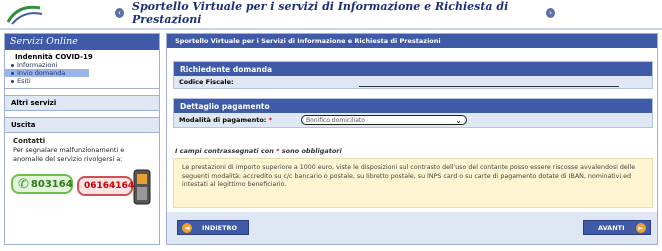 This screenshot has height=251, width=662. What do you see at coordinates (82, 42) in the screenshot?
I see `sidebar-title: Servizi Online` at bounding box center [82, 42].